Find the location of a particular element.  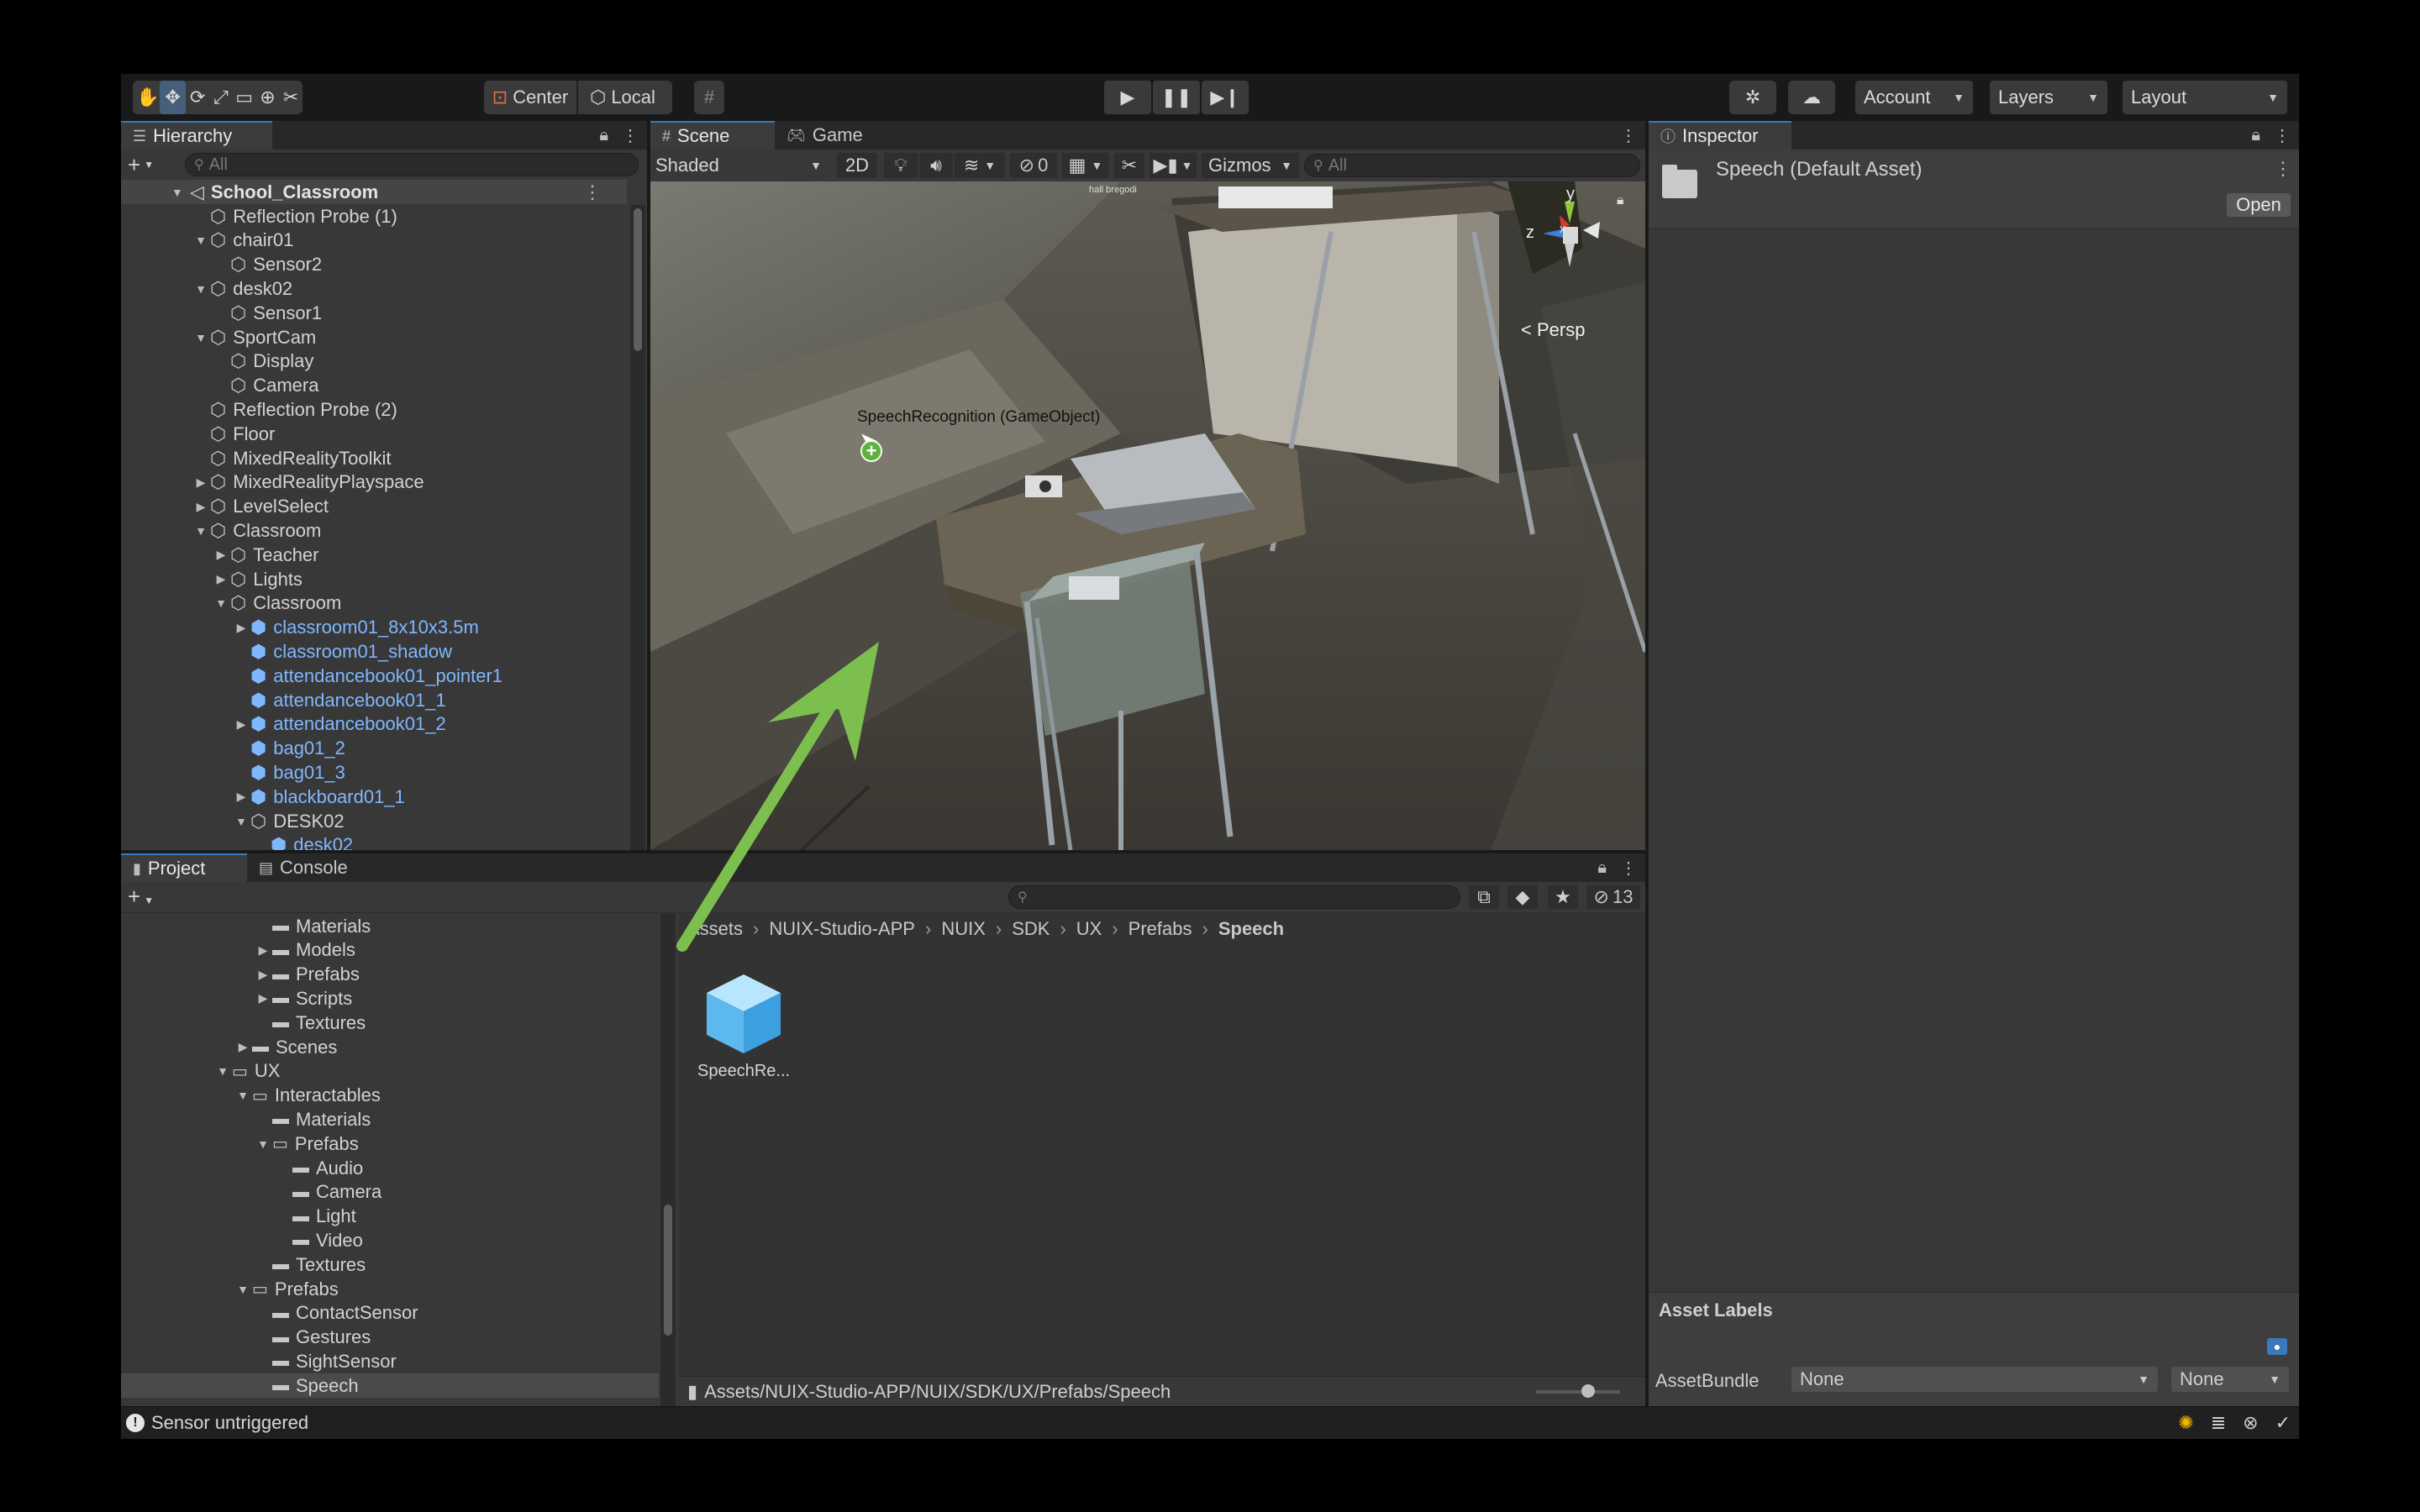

breadcrumb-item: Speech is located at coordinates (1251, 929).